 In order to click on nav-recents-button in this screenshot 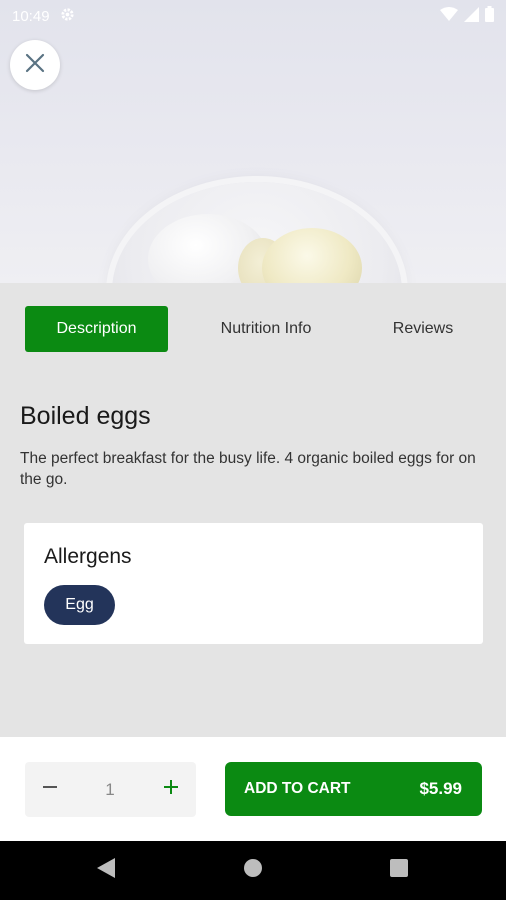, I will do `click(399, 870)`.